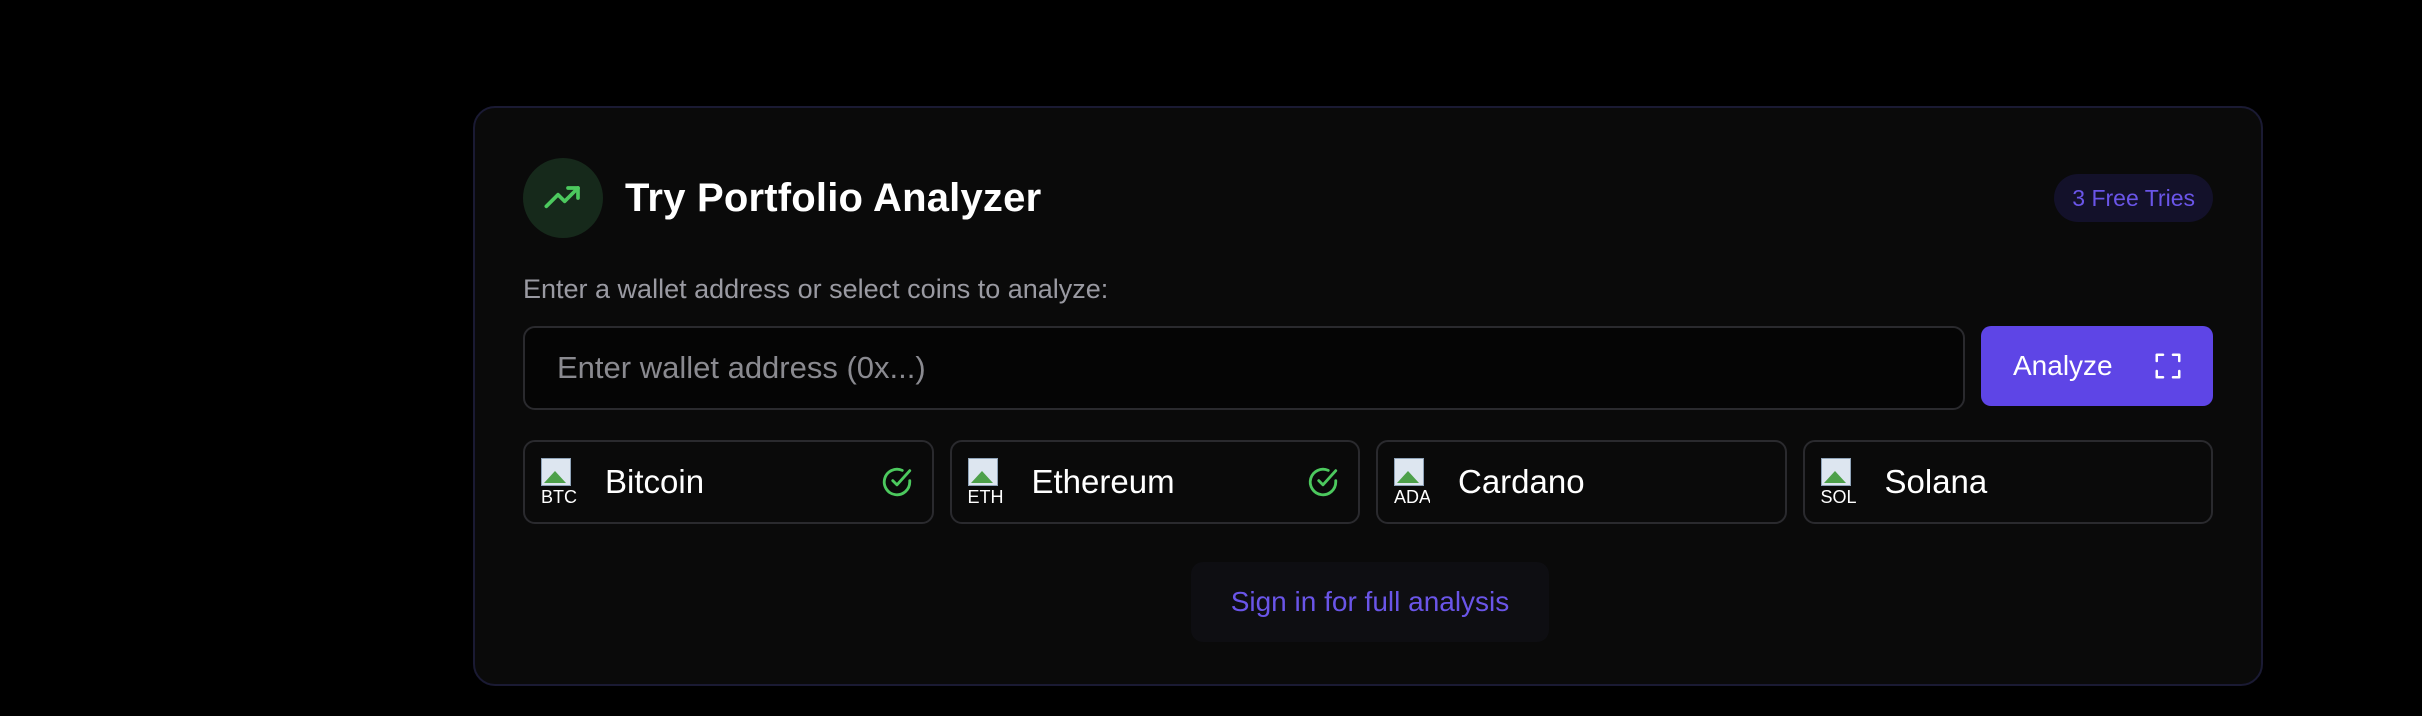 The width and height of the screenshot is (2422, 716). I want to click on card-header: Try Portfolio Analyzer 3 Free Tries, so click(1368, 198).